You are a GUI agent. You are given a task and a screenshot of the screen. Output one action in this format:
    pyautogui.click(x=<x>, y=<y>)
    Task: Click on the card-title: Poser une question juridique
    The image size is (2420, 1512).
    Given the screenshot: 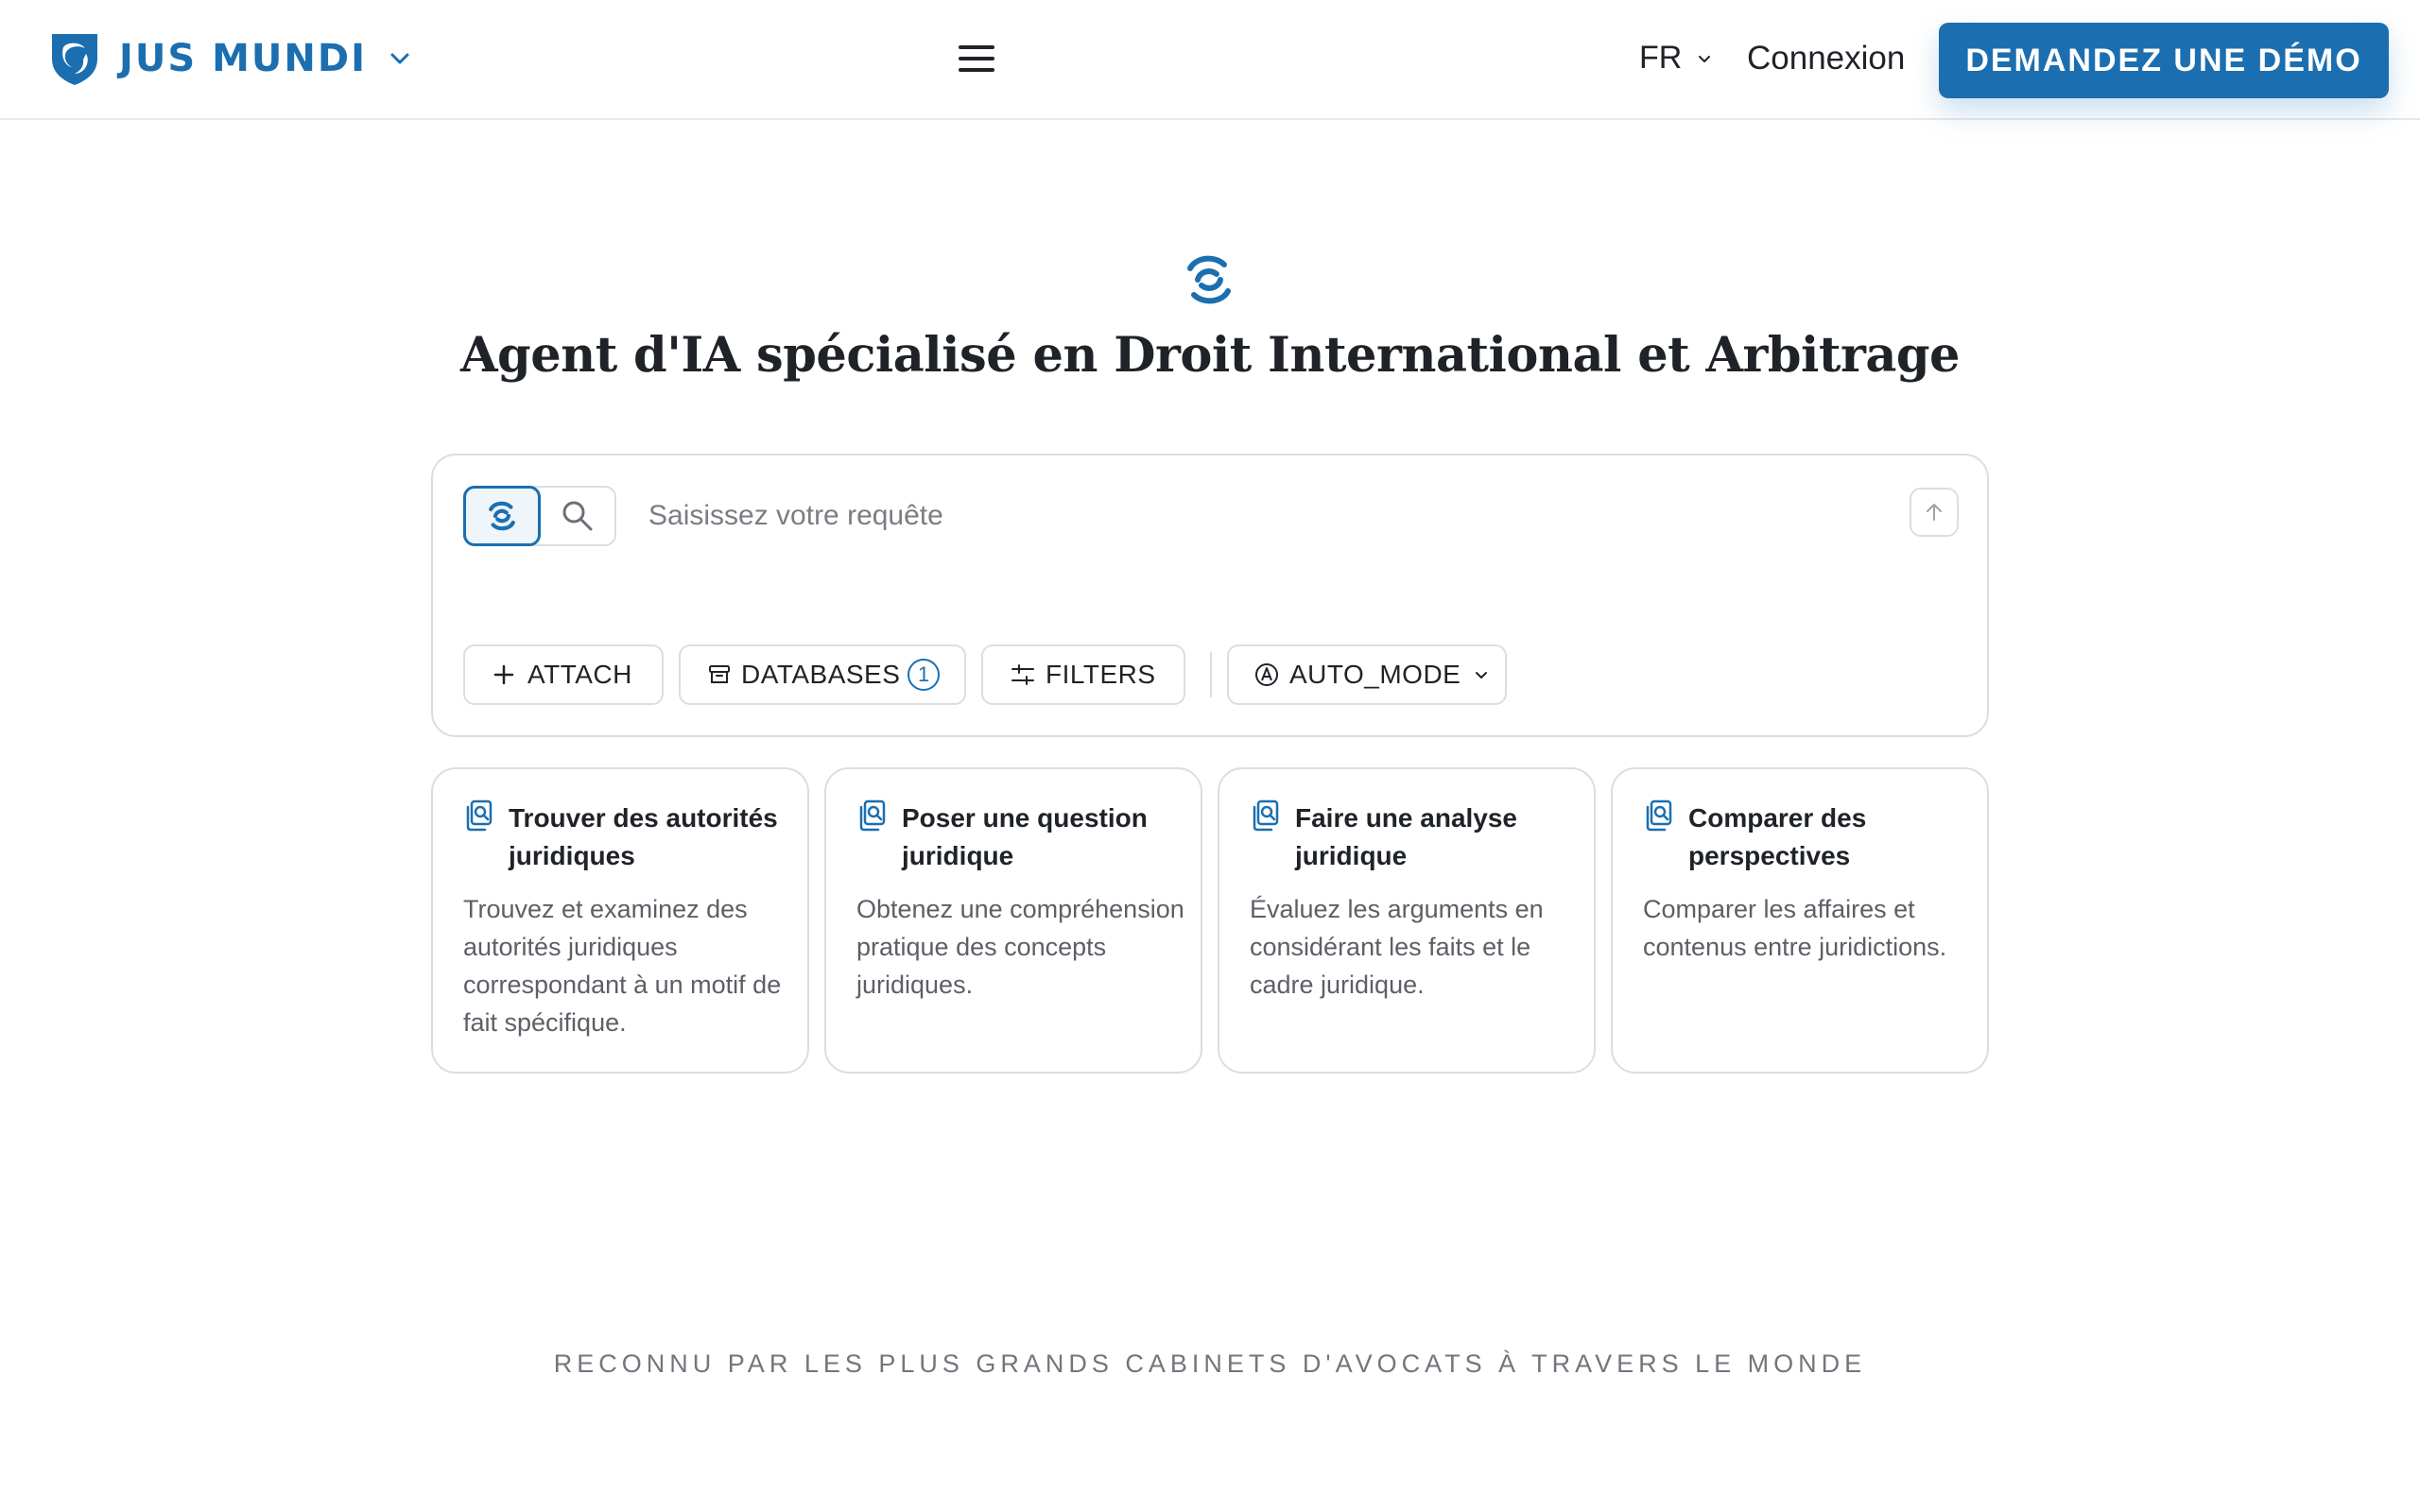 What is the action you would take?
    pyautogui.click(x=1025, y=836)
    